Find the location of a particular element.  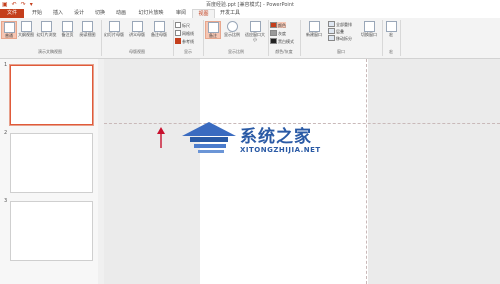

fit-to-window-button: 适应窗口大小 is located at coordinates (255, 31).